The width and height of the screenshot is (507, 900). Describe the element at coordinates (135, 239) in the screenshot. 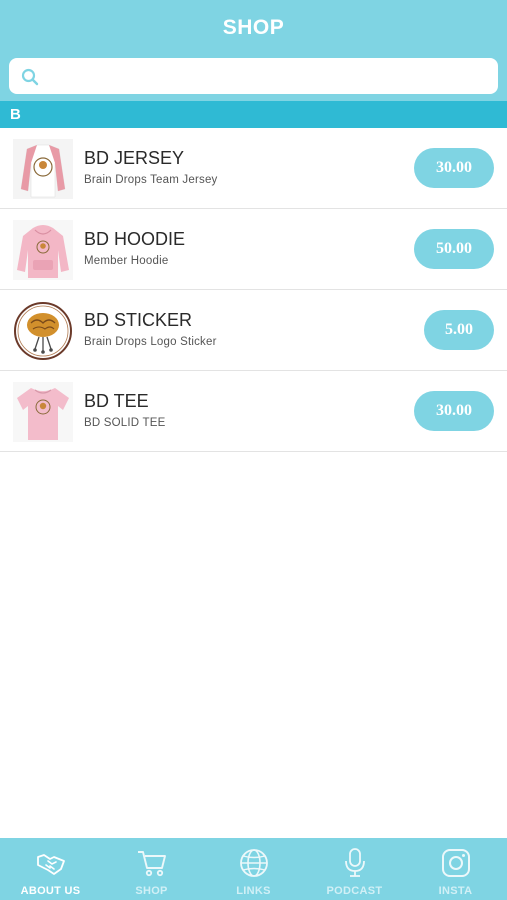

I see `product-name: BD HOODIE` at that location.